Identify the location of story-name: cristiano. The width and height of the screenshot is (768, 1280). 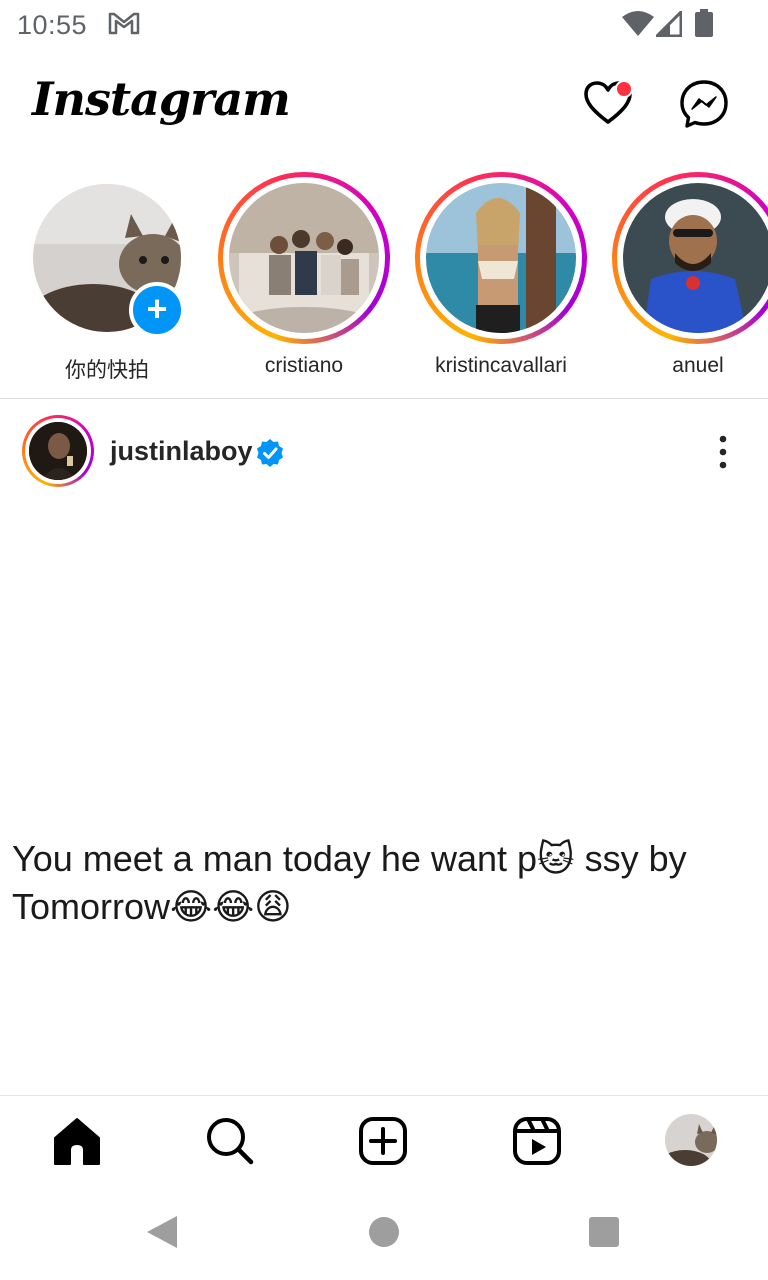
(304, 365).